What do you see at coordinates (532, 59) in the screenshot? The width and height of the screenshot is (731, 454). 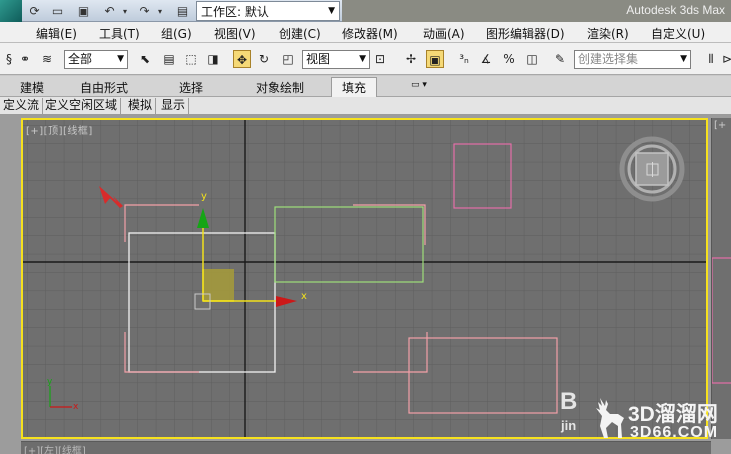 I see `spinner-snap-icon: ◫` at bounding box center [532, 59].